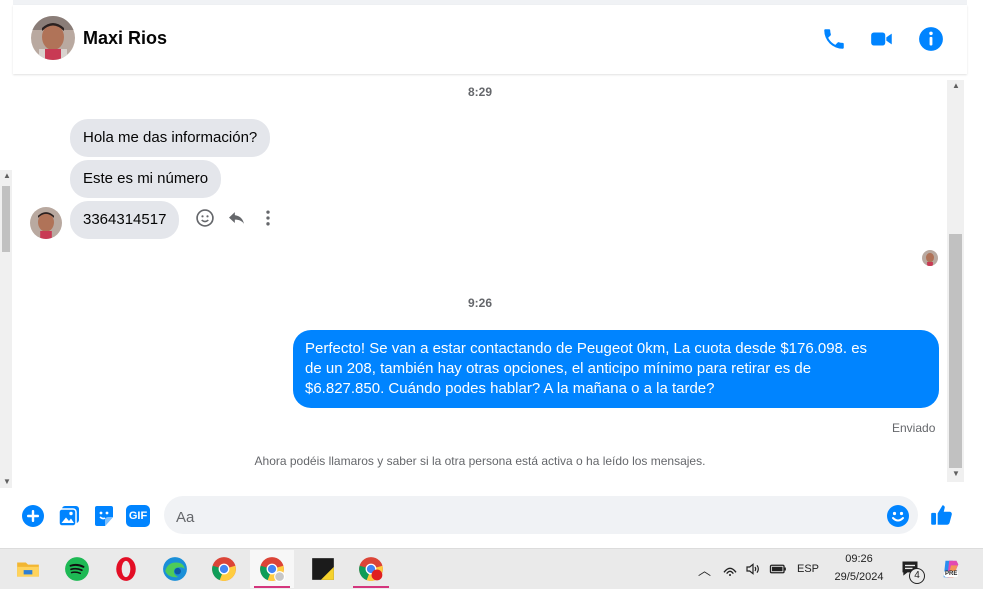 Image resolution: width=983 pixels, height=589 pixels. Describe the element at coordinates (206, 219) in the screenshot. I see `react-emoji-icon` at that location.